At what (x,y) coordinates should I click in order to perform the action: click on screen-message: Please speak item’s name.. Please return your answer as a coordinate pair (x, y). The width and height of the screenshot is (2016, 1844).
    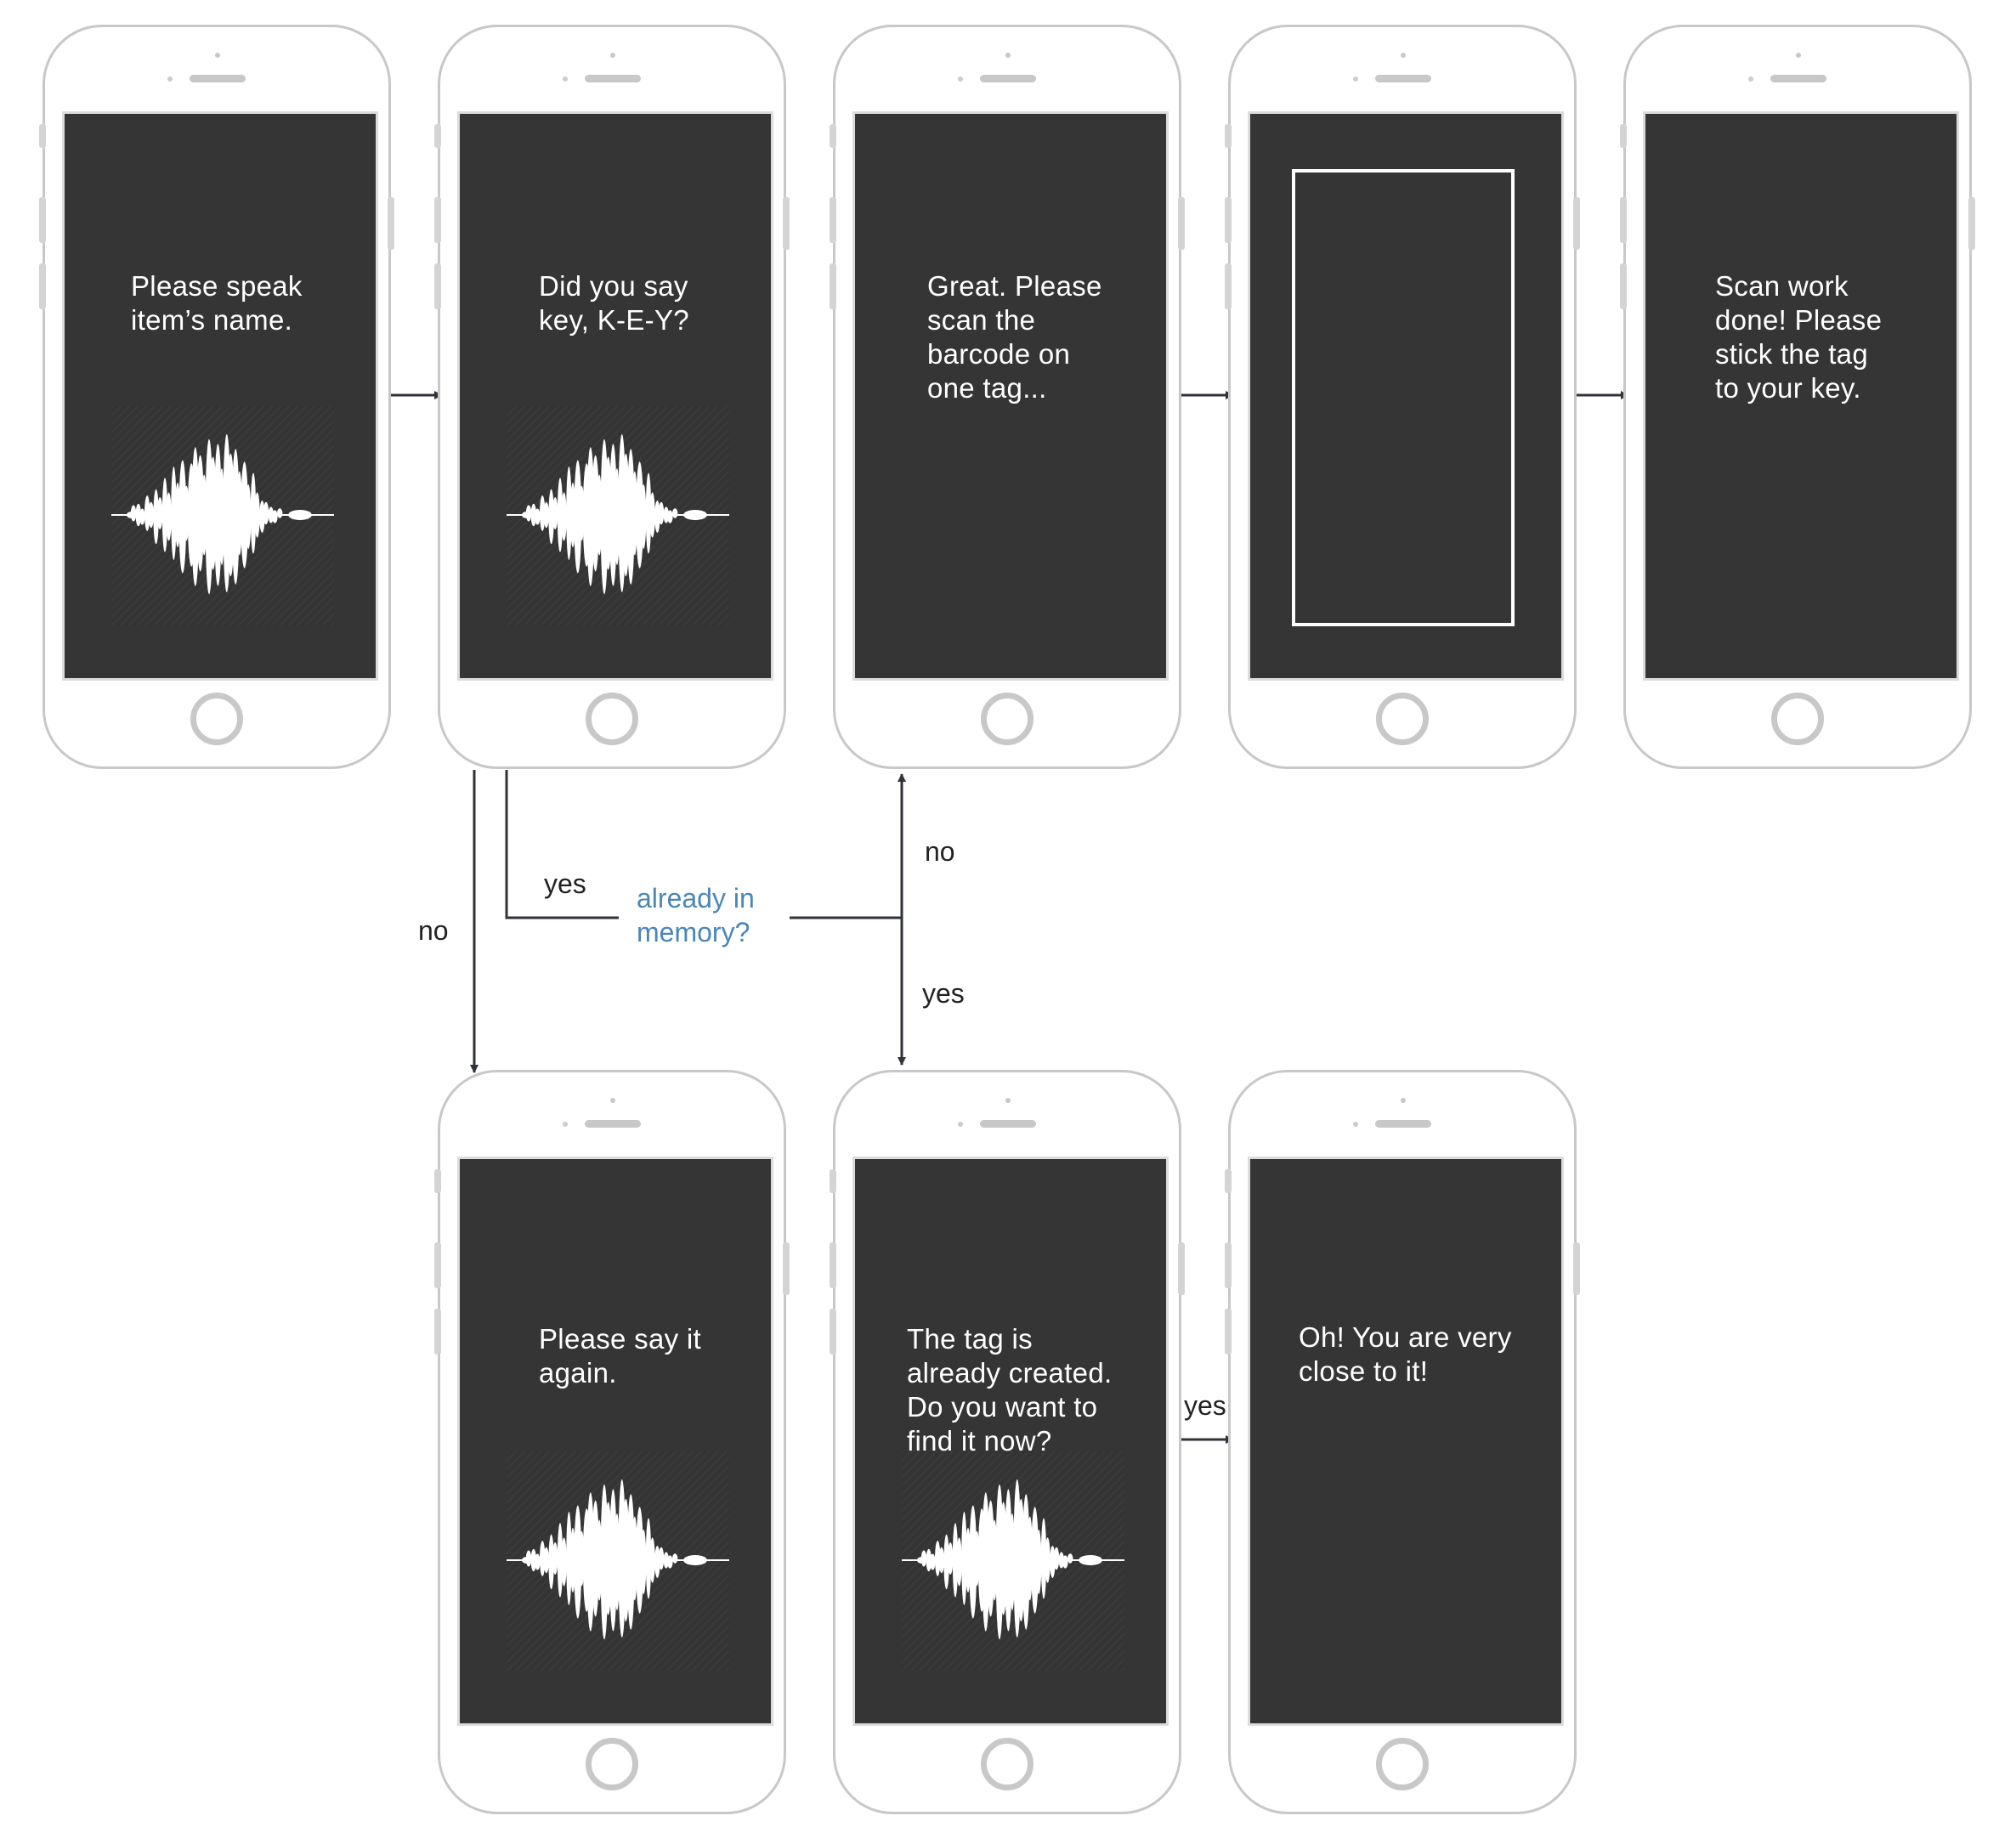
    Looking at the image, I should click on (217, 303).